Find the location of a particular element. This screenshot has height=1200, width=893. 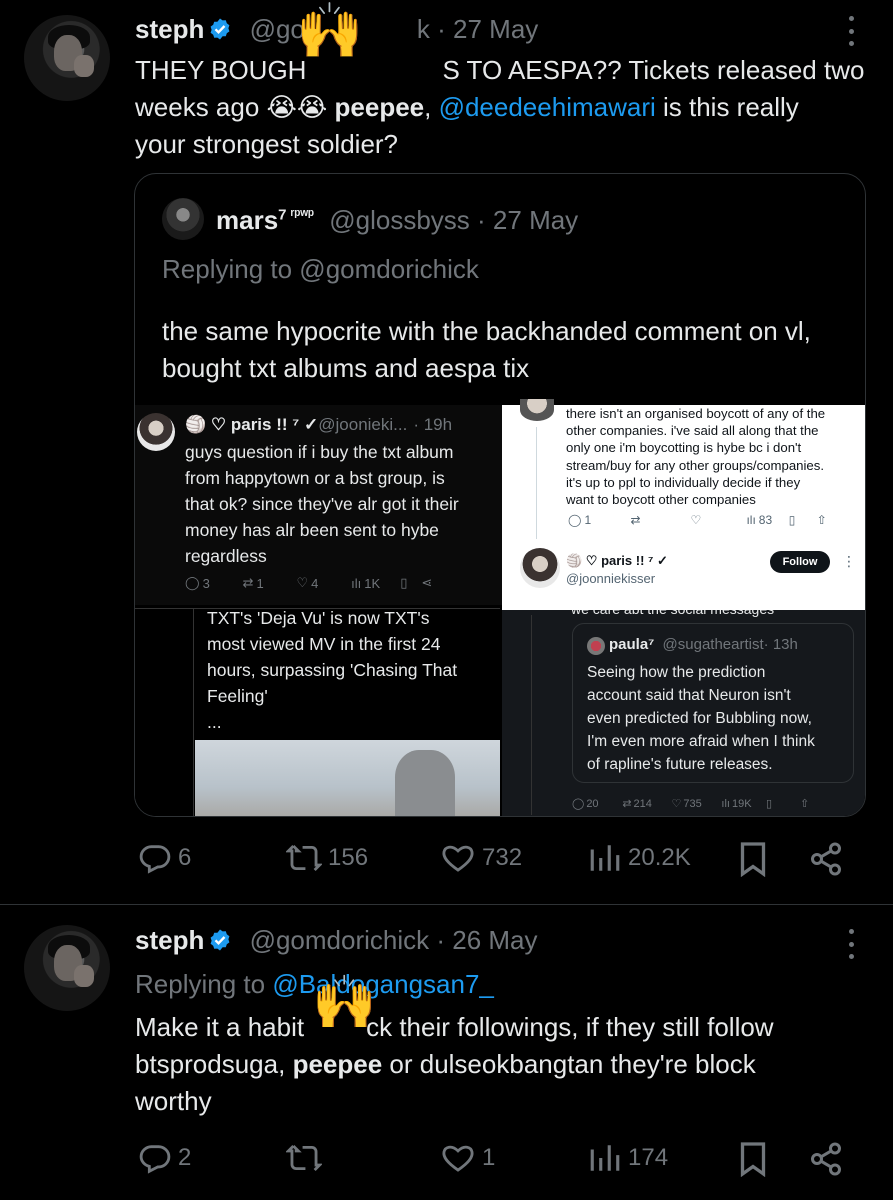

like-button: 1 is located at coordinates (467, 1158).